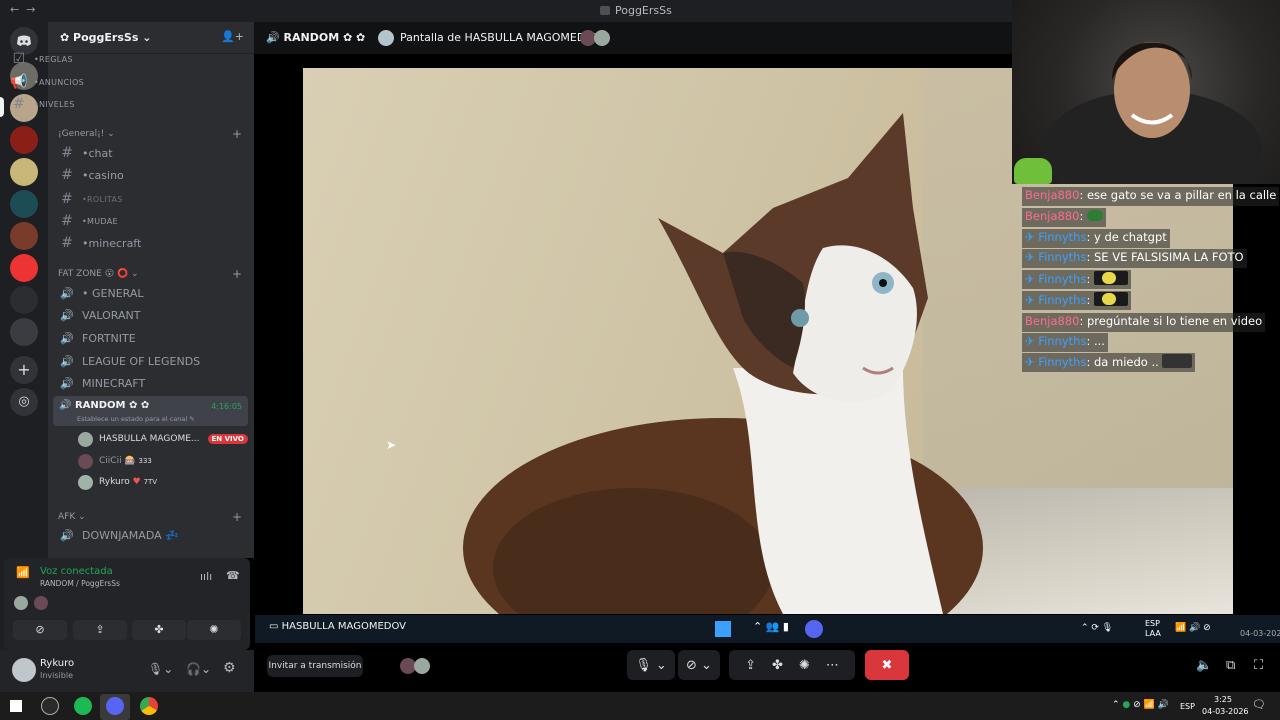  I want to click on category-fatzone: FAT ZONE 😮 ⭕ ⌄, so click(98, 274).